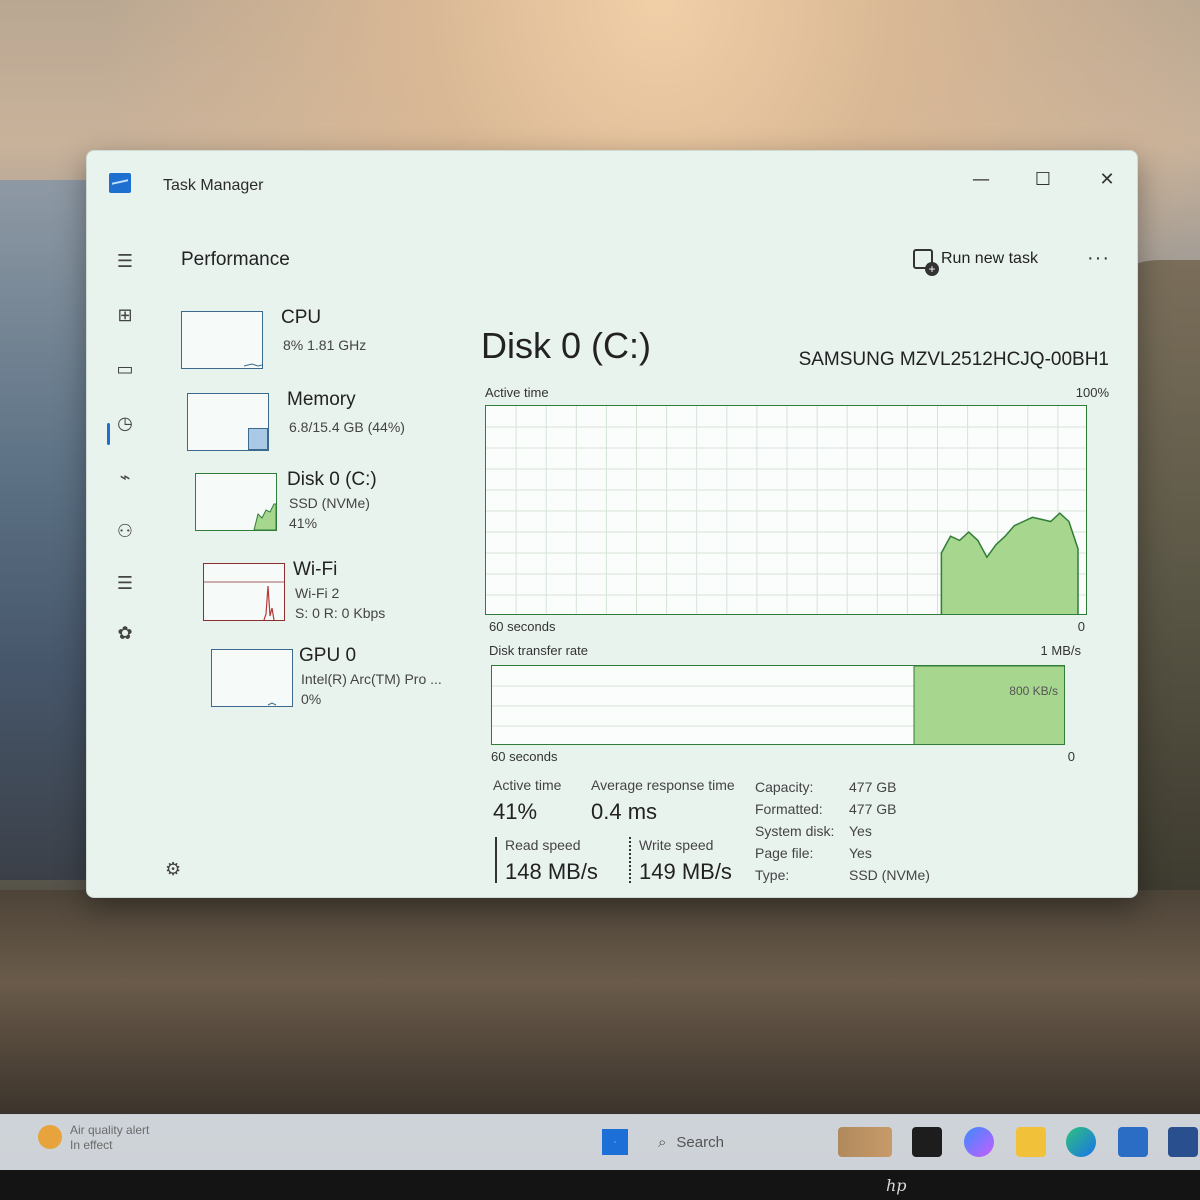 The image size is (1200, 1200). What do you see at coordinates (662, 1142) in the screenshot?
I see `search-icon: ⌕` at bounding box center [662, 1142].